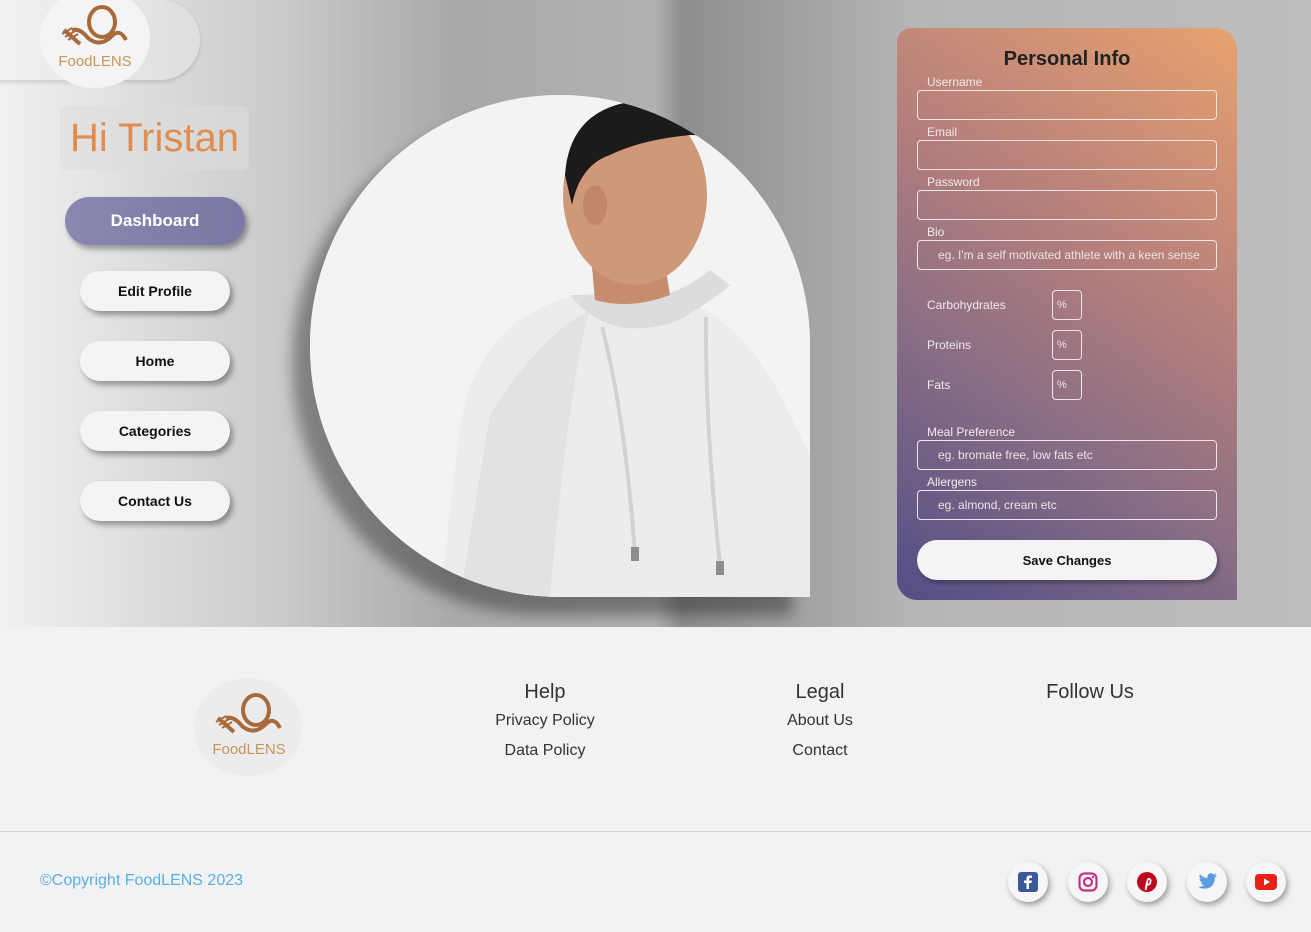 The height and width of the screenshot is (932, 1311). What do you see at coordinates (95, 36) in the screenshot?
I see `foodlens-logo: FoodLENS` at bounding box center [95, 36].